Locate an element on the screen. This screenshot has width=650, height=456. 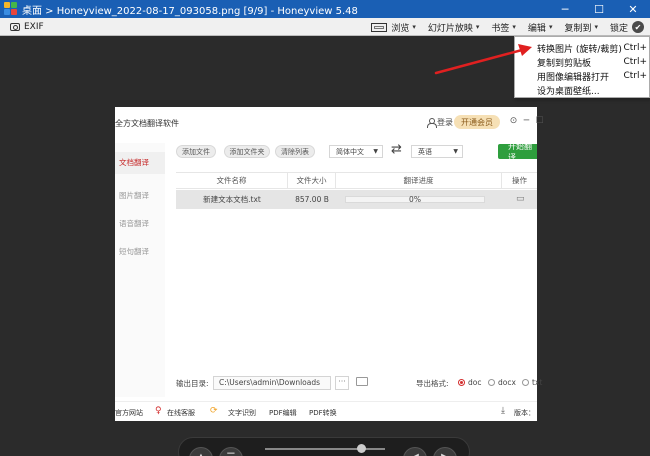
inner-settings-icon: ⊙ is located at coordinates (513, 121).